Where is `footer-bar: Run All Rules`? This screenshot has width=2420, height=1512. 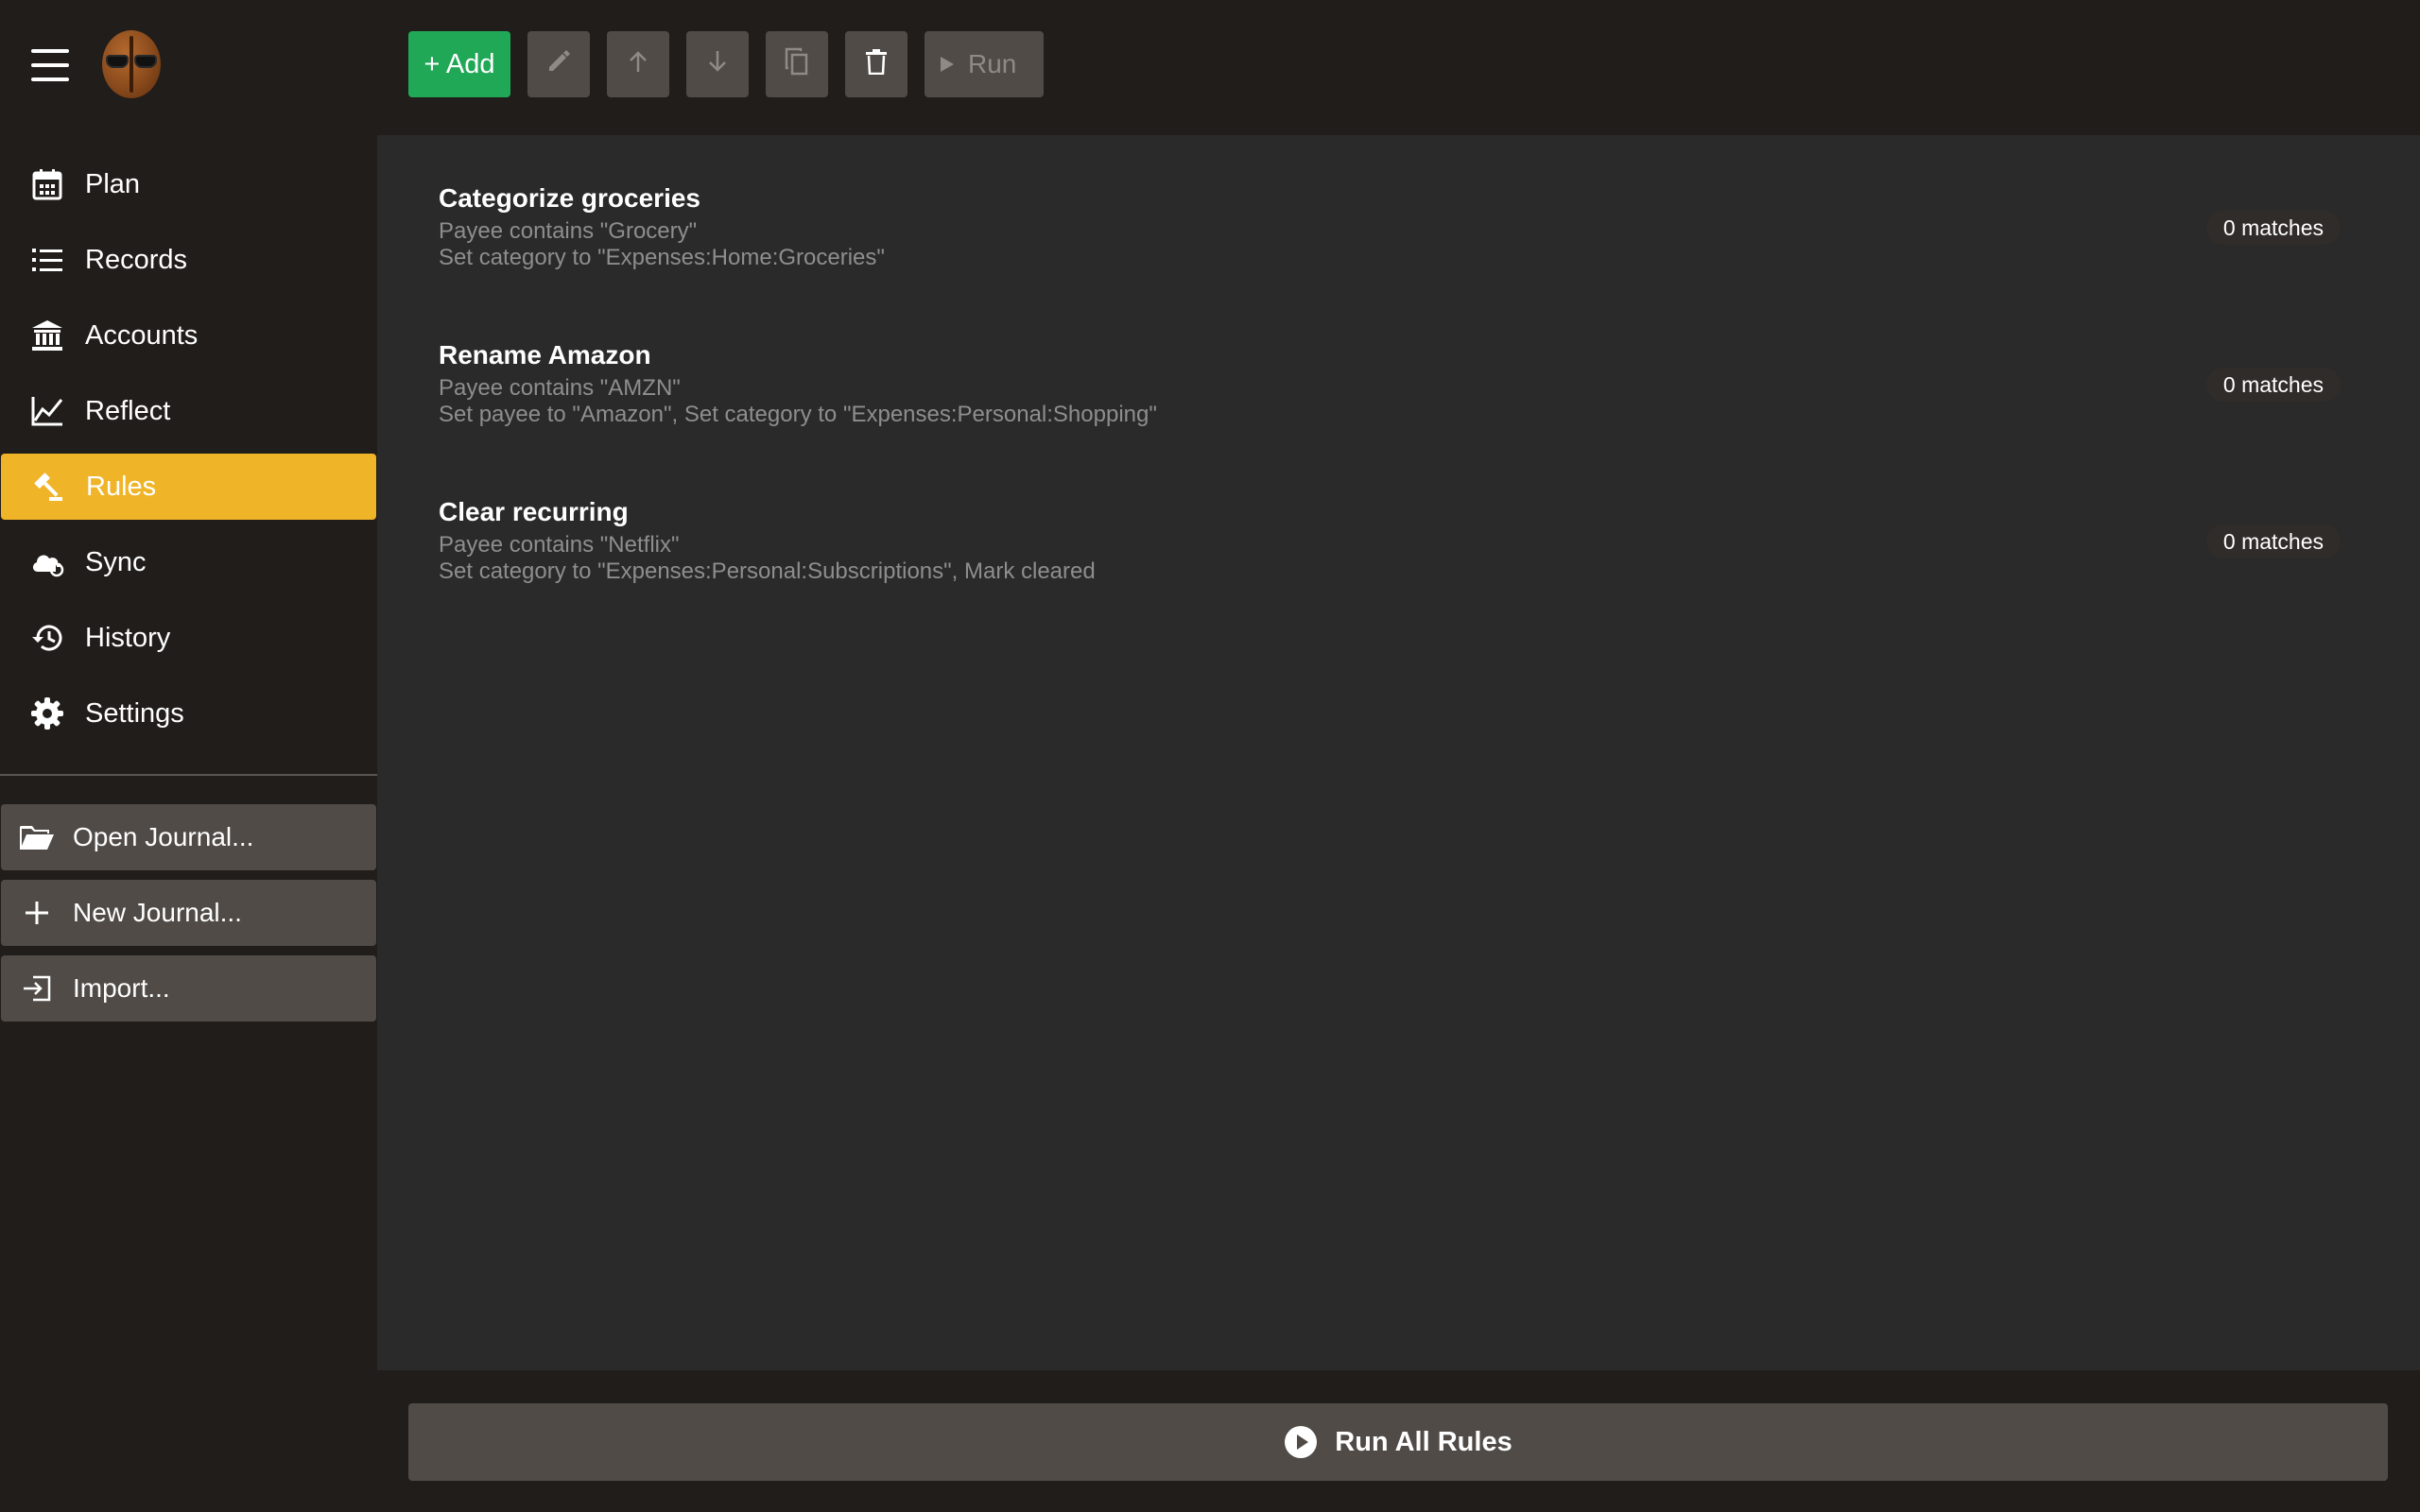
footer-bar: Run All Rules is located at coordinates (1398, 1441).